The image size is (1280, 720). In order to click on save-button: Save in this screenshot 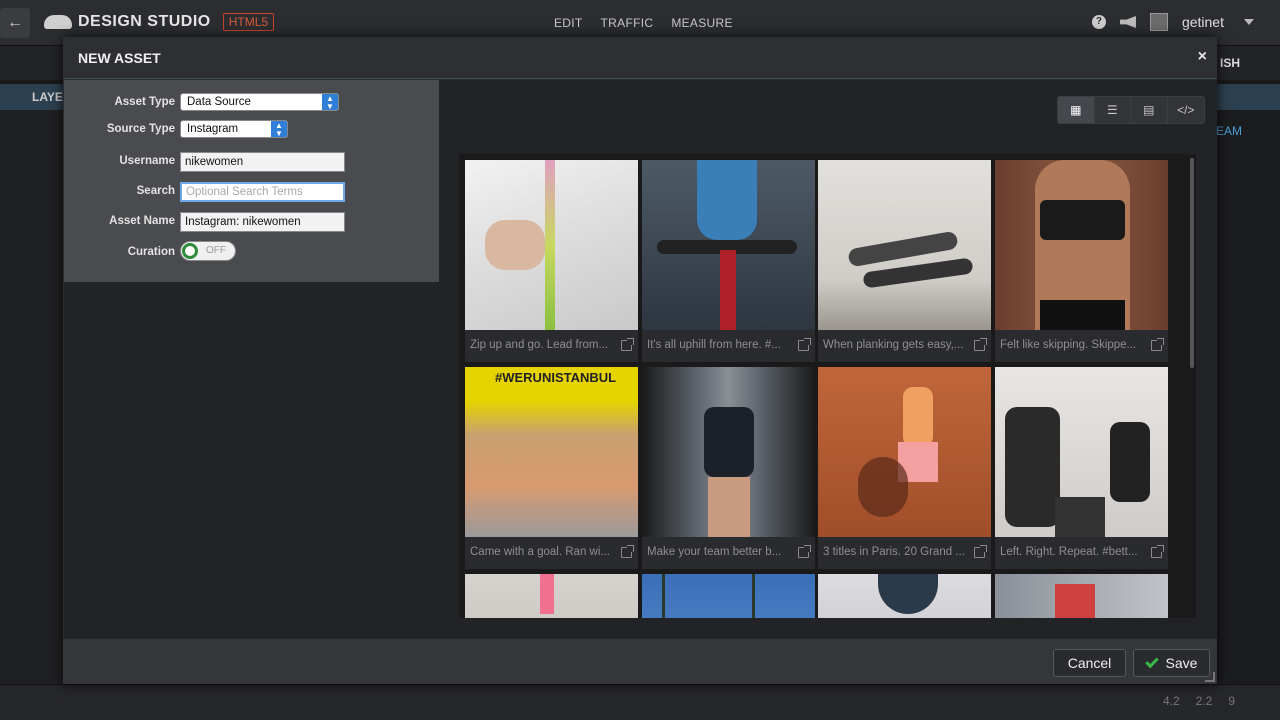, I will do `click(1171, 663)`.